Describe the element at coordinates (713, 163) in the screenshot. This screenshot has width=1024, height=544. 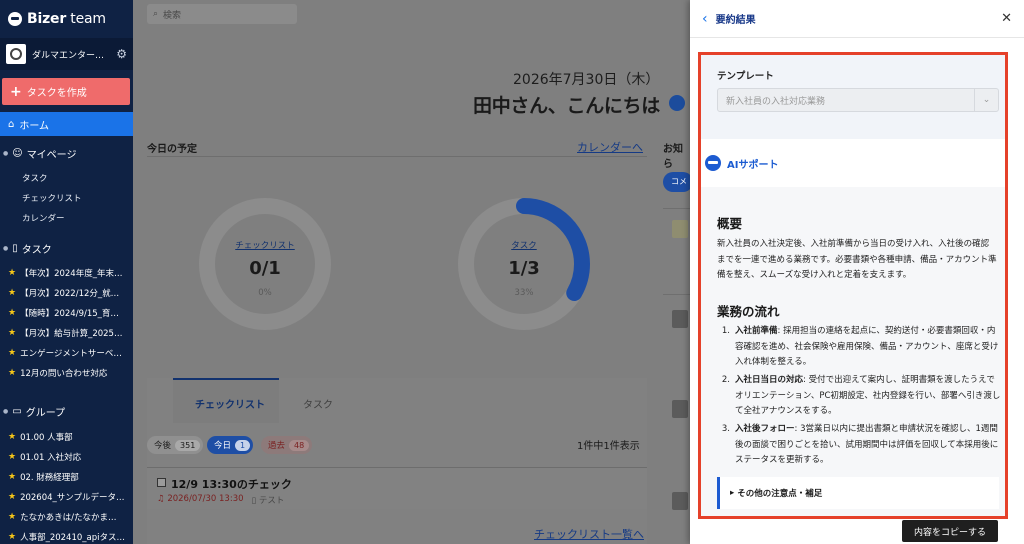
I see `ai-mascot-icon` at that location.